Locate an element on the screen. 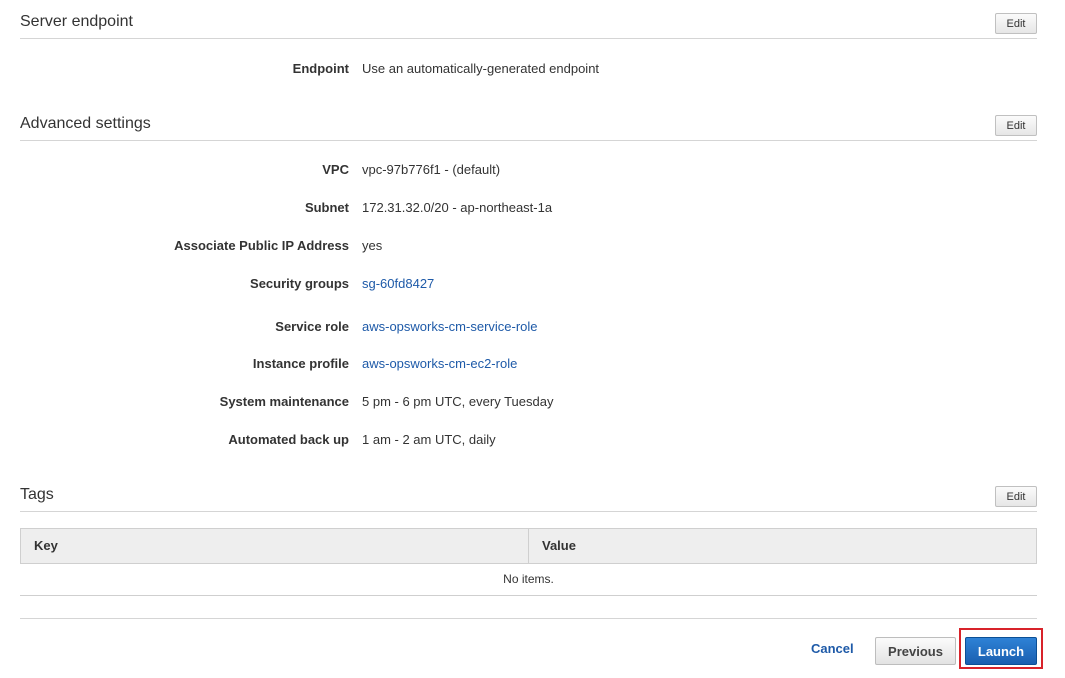 This screenshot has height=678, width=1065. automated-backup-label: Automated back up is located at coordinates (288, 439).